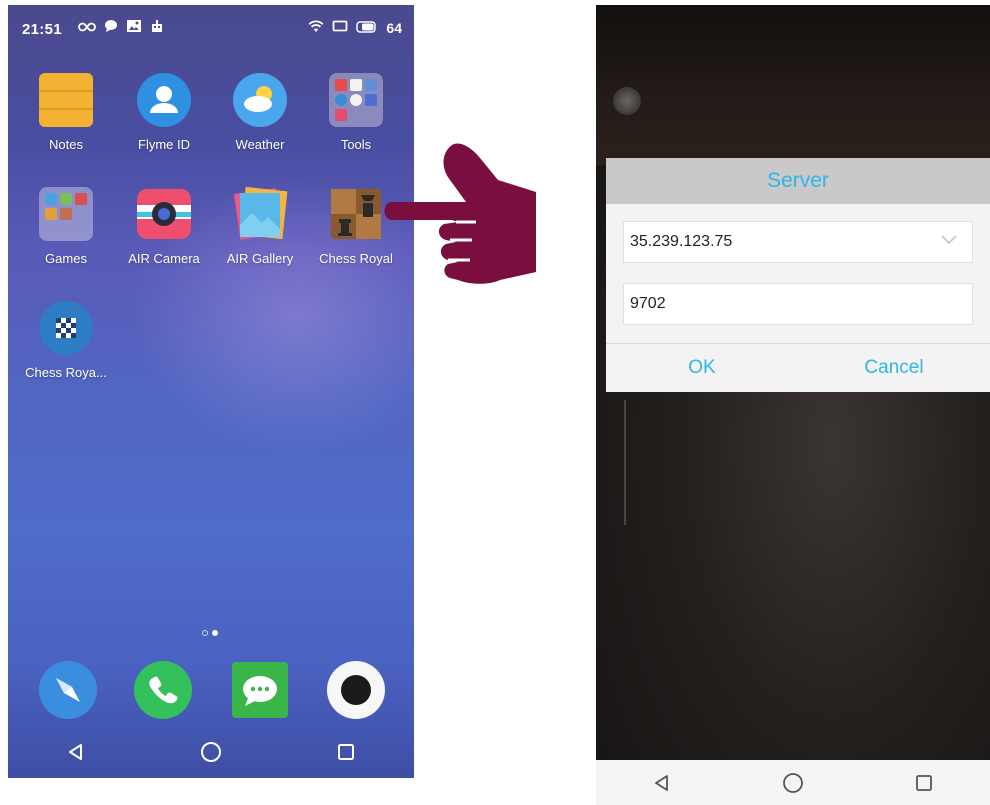 The image size is (990, 805). I want to click on app-flyme-id: Flyme ID, so click(164, 111).